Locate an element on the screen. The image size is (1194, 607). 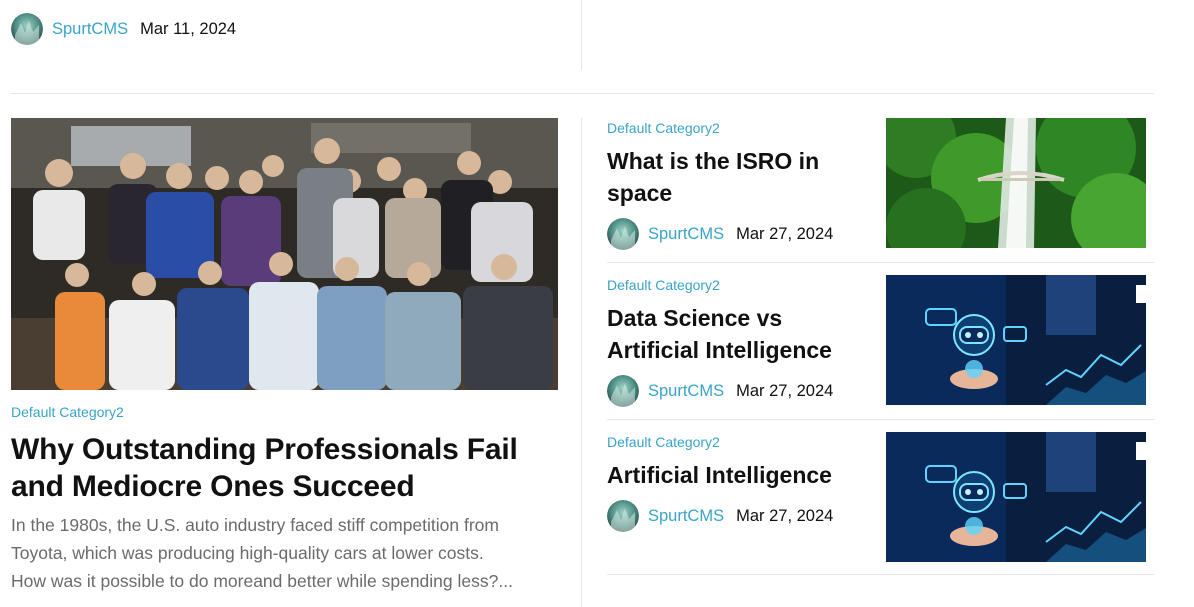
post-title: Data Science vs Artificial Intelligence is located at coordinates (742, 334).